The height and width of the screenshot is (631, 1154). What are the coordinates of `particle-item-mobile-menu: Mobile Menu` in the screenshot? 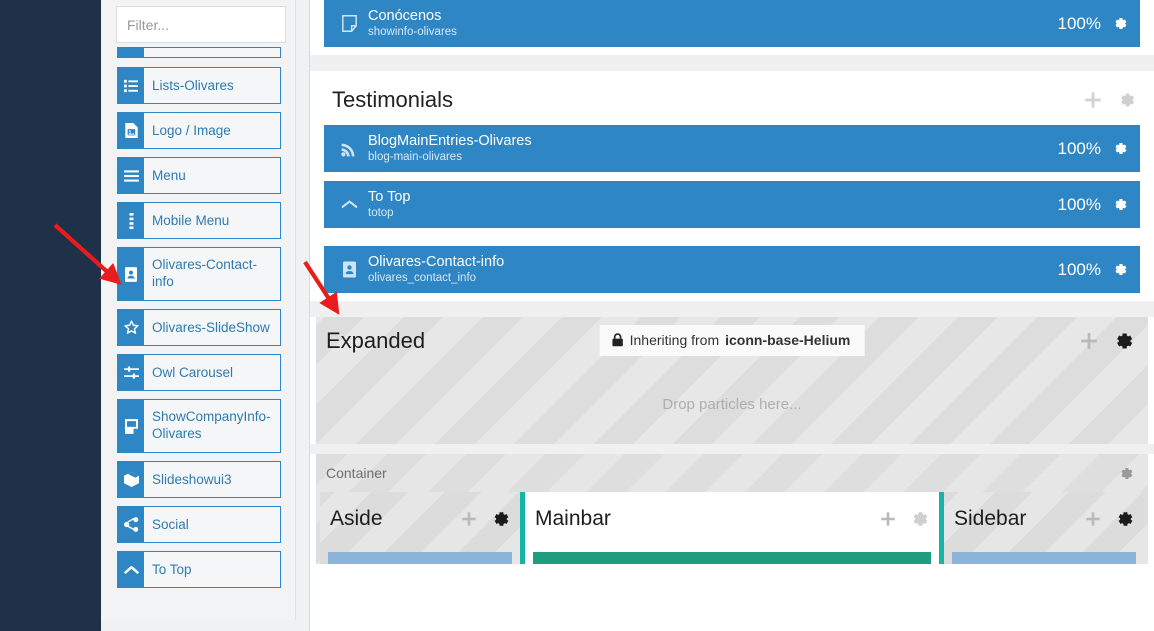 It's located at (199, 220).